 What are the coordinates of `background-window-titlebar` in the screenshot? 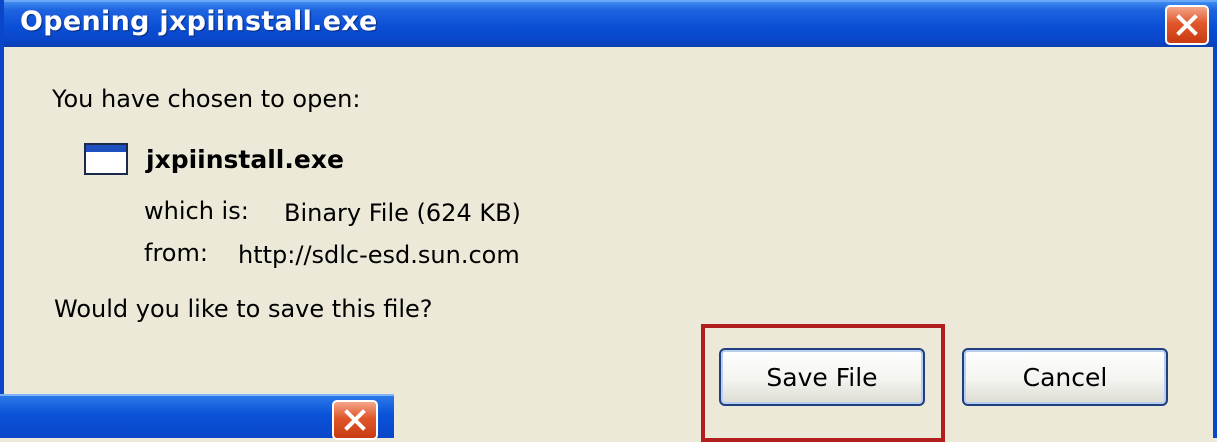 It's located at (197, 417).